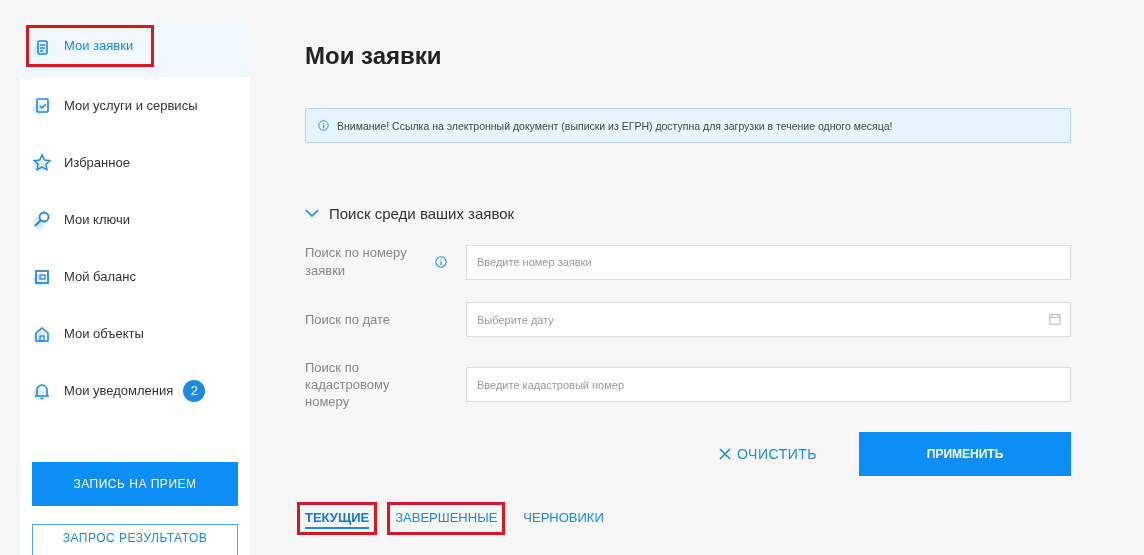 The height and width of the screenshot is (555, 1144). Describe the element at coordinates (99, 45) in the screenshot. I see `sidebar-item-label: Мои заявки` at that location.